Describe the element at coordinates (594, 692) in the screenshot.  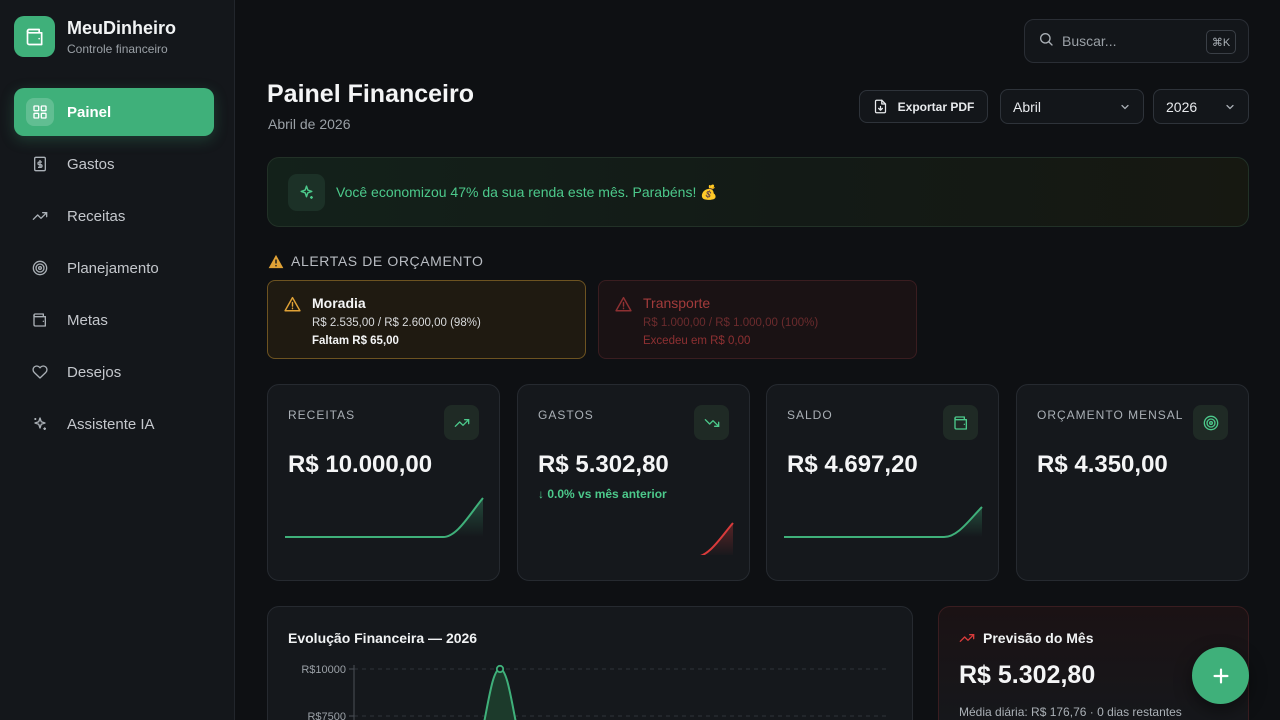
I see `evolution-chart: R$10000 R$7500` at that location.